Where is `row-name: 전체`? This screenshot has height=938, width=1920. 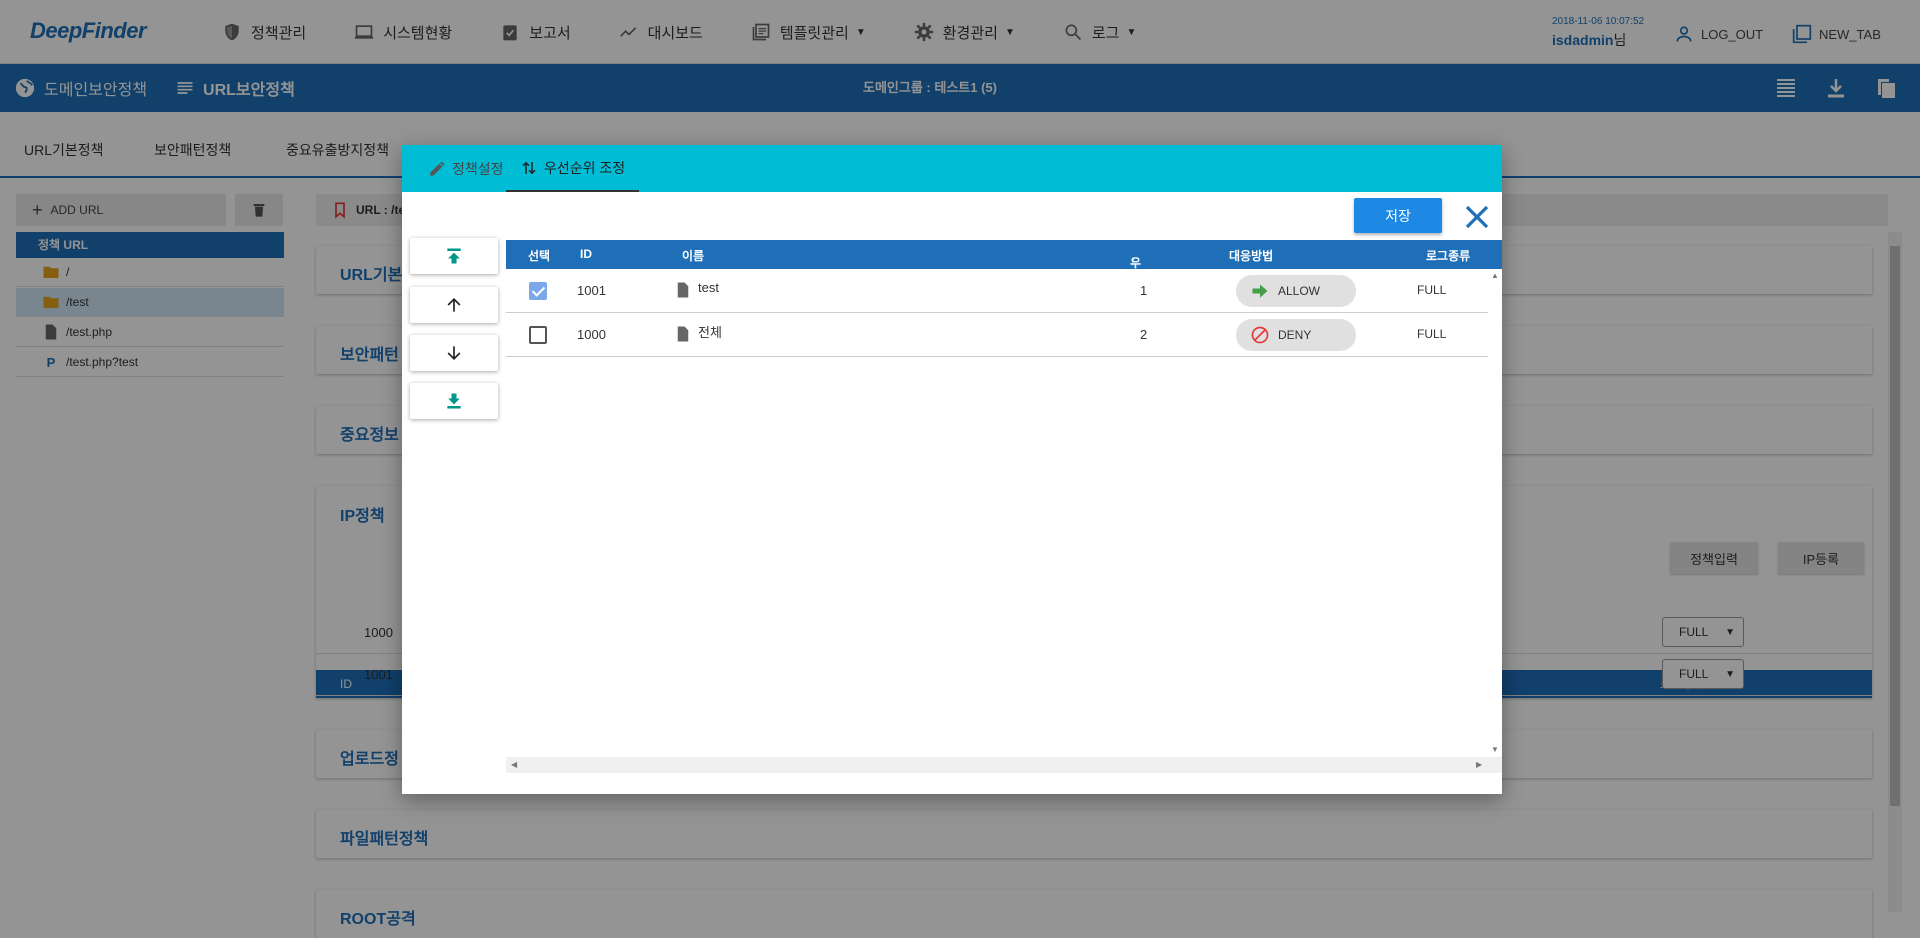
row-name: 전체 is located at coordinates (698, 334).